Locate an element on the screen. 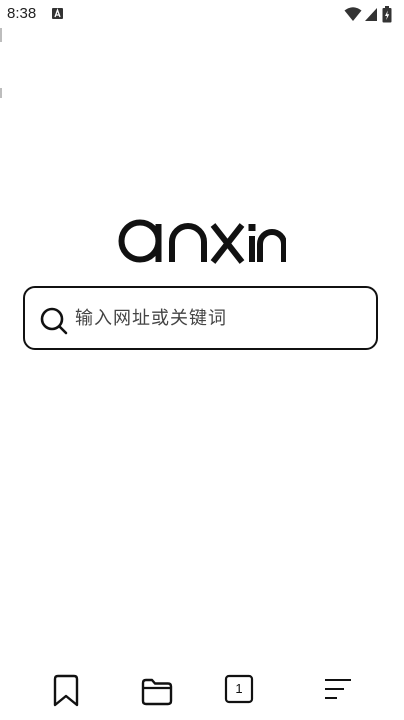 The image size is (404, 720). menu-icon is located at coordinates (338, 689).